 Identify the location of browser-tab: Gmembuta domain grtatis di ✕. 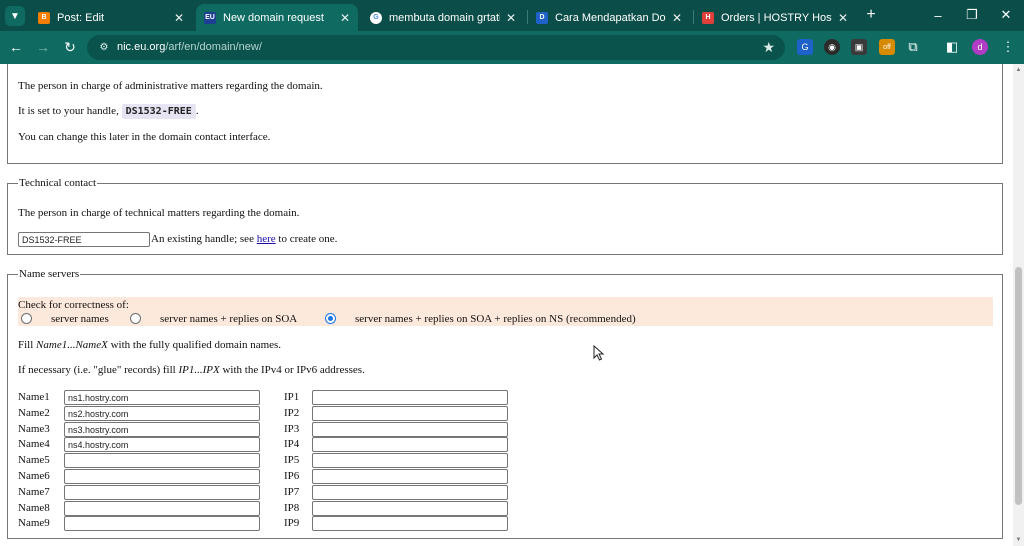
(443, 17).